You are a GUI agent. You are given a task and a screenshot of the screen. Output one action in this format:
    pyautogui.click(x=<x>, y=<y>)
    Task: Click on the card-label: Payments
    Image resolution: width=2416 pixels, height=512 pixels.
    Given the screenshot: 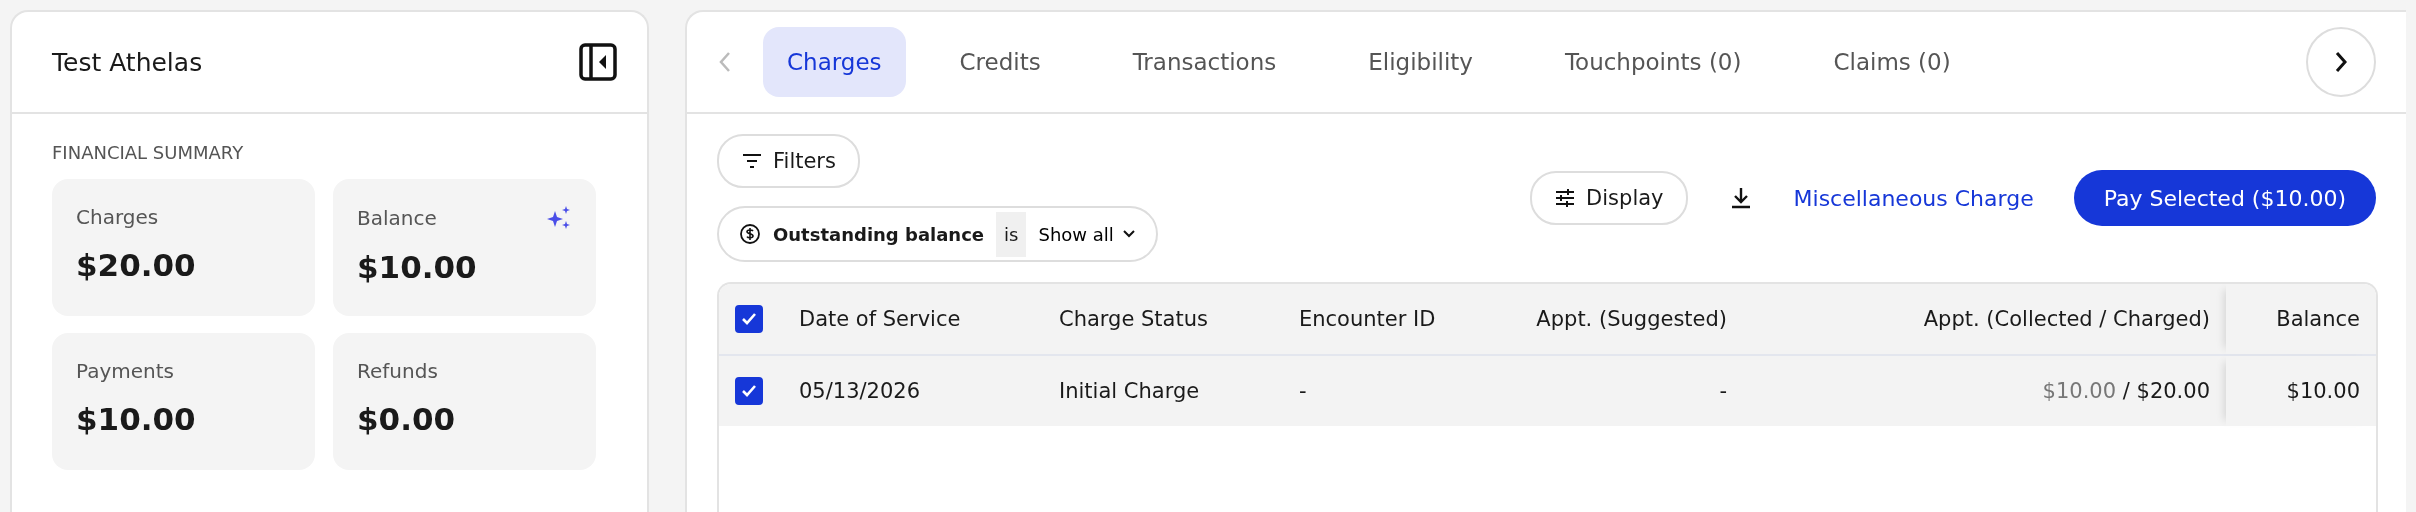 What is the action you would take?
    pyautogui.click(x=125, y=371)
    